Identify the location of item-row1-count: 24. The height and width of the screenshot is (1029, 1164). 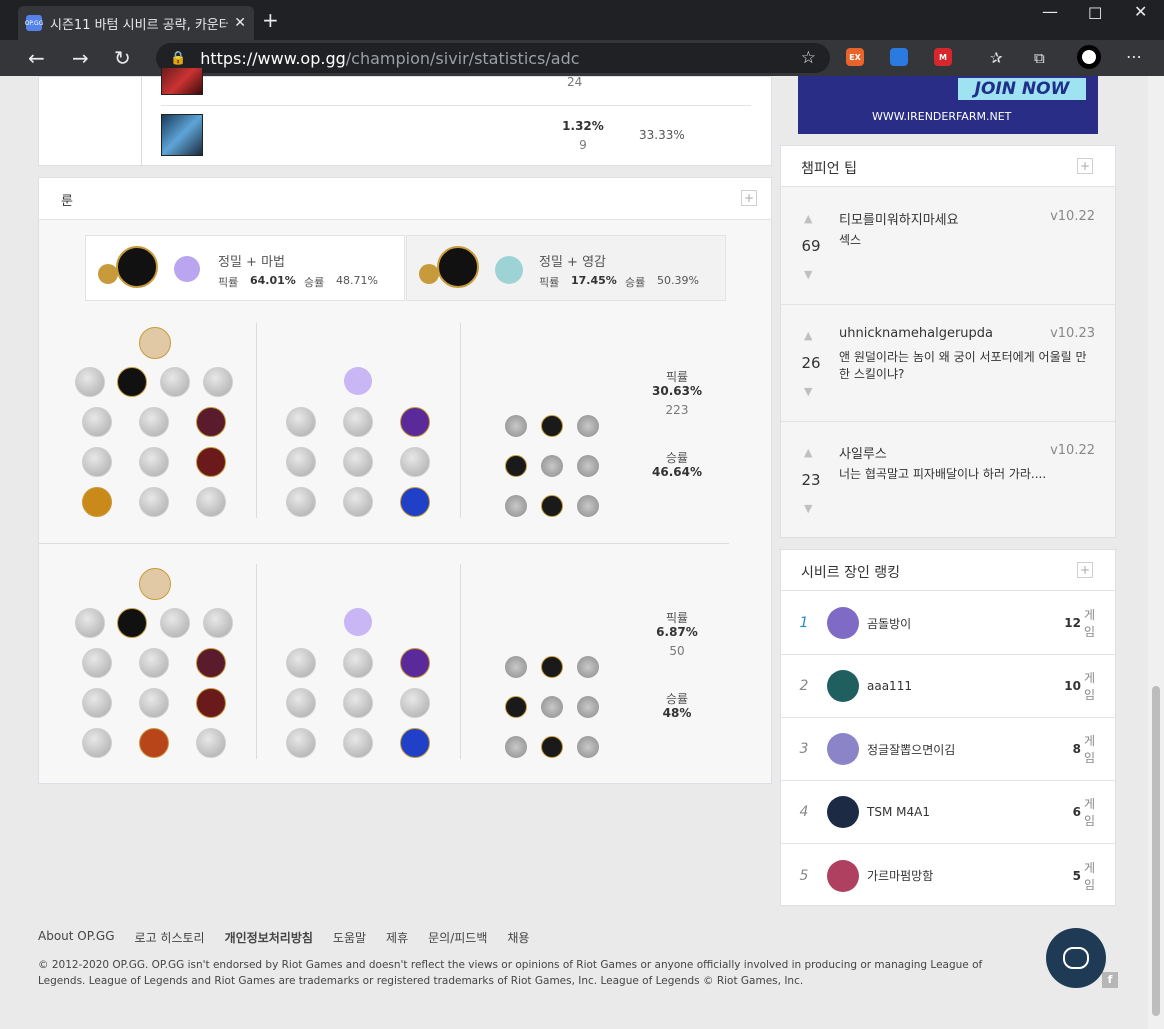
(575, 82).